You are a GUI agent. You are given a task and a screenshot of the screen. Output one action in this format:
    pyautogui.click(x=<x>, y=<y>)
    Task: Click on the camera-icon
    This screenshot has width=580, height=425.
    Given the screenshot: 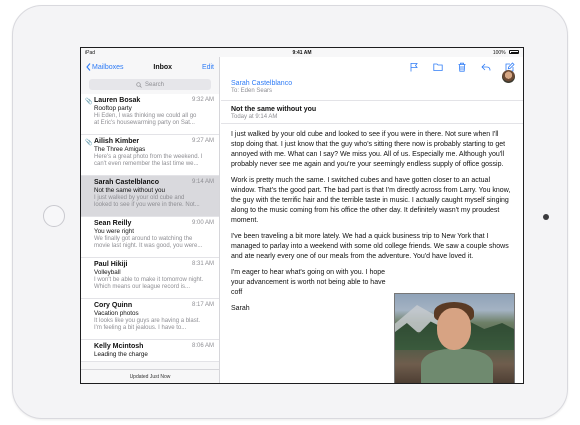 What is the action you would take?
    pyautogui.click(x=546, y=217)
    